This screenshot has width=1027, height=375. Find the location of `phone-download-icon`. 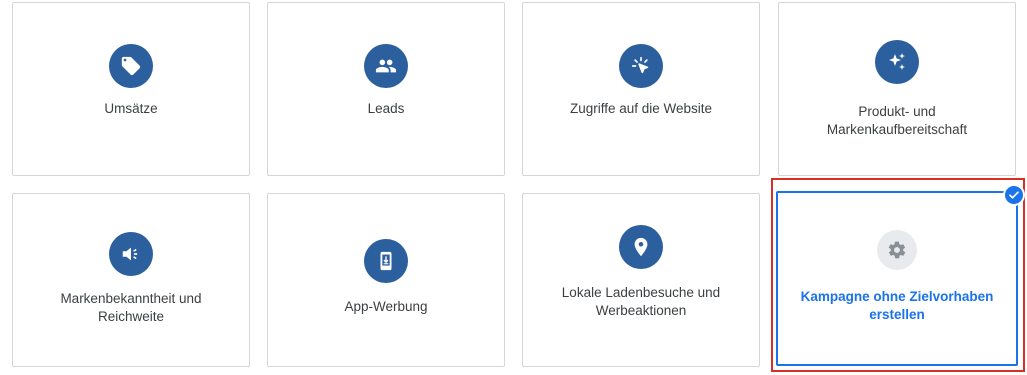

phone-download-icon is located at coordinates (386, 261).